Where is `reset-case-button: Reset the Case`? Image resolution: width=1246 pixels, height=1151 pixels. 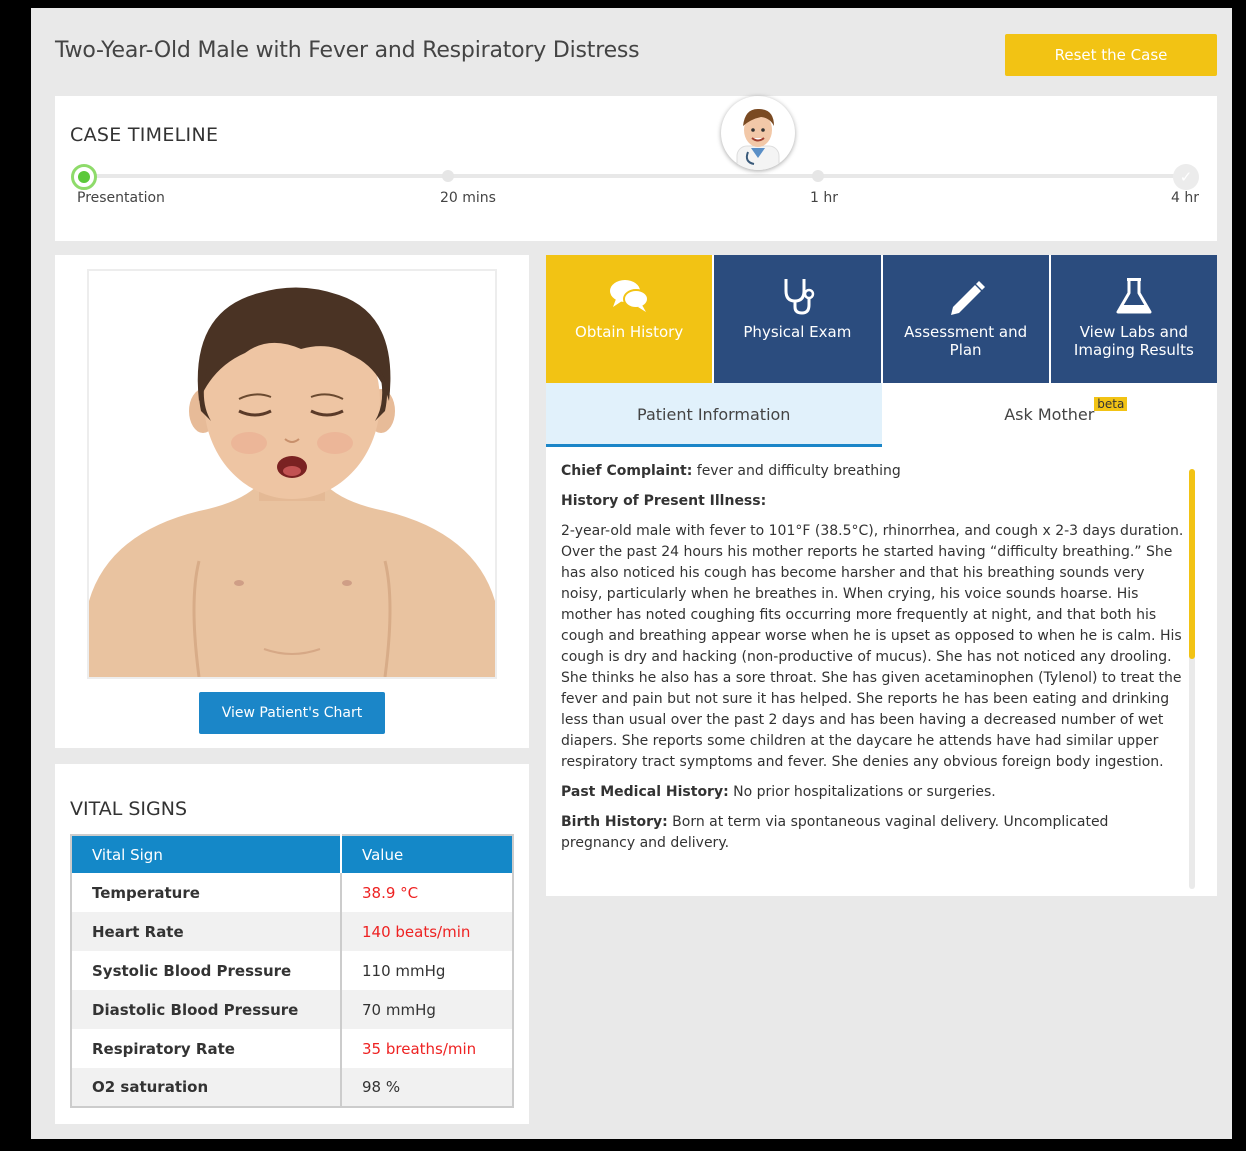
reset-case-button: Reset the Case is located at coordinates (1111, 55).